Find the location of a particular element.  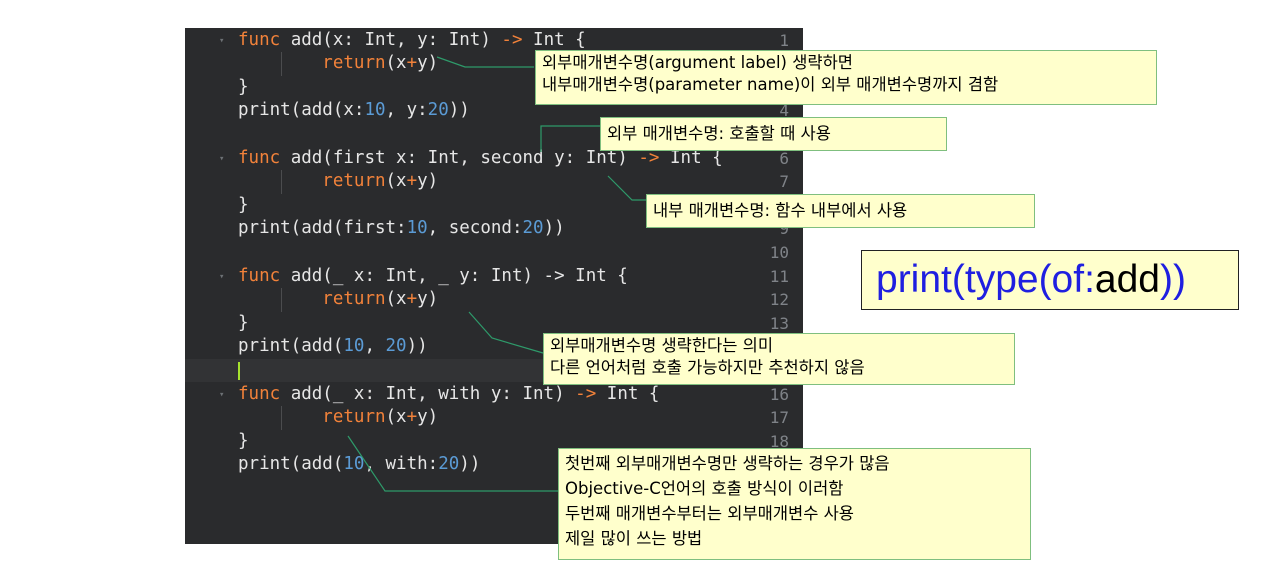

code-line: 10 is located at coordinates (494, 253).